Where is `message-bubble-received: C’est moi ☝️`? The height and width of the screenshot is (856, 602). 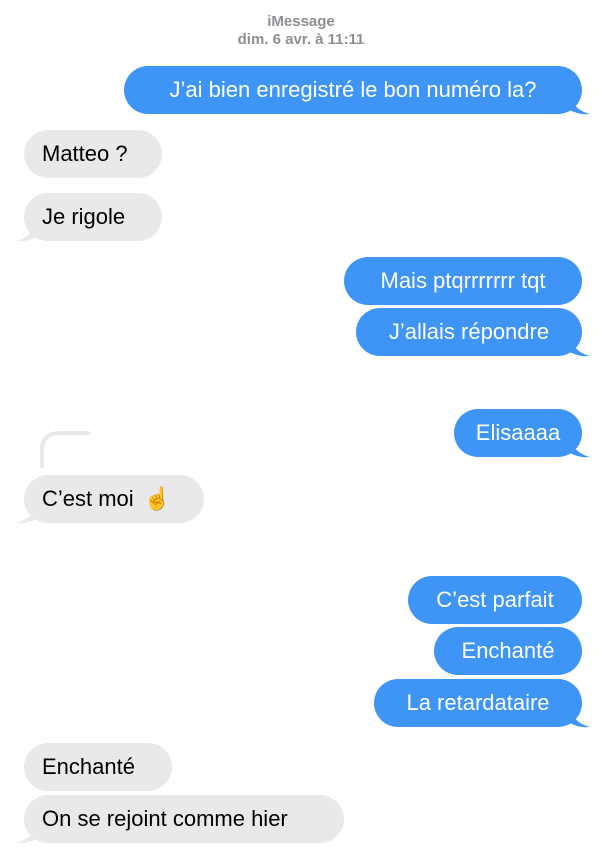 message-bubble-received: C’est moi ☝️ is located at coordinates (114, 499).